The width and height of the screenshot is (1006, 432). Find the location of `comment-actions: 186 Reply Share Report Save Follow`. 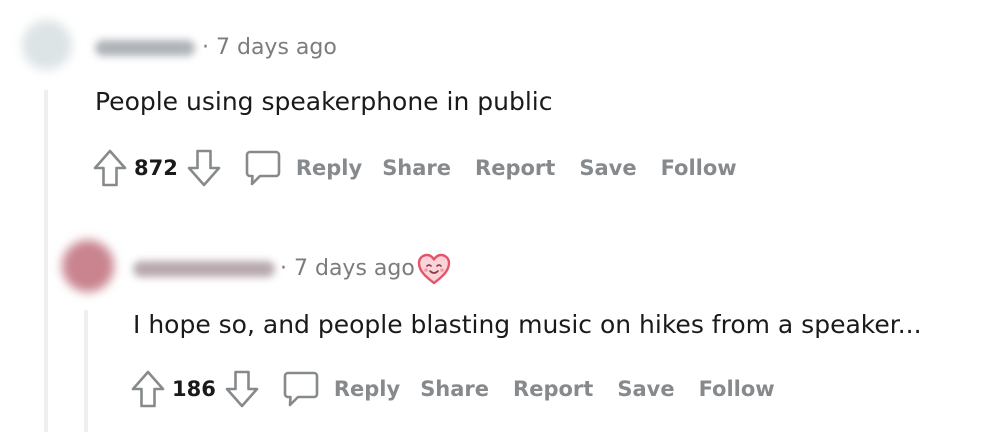

comment-actions: 186 Reply Share Report Save Follow is located at coordinates (464, 389).